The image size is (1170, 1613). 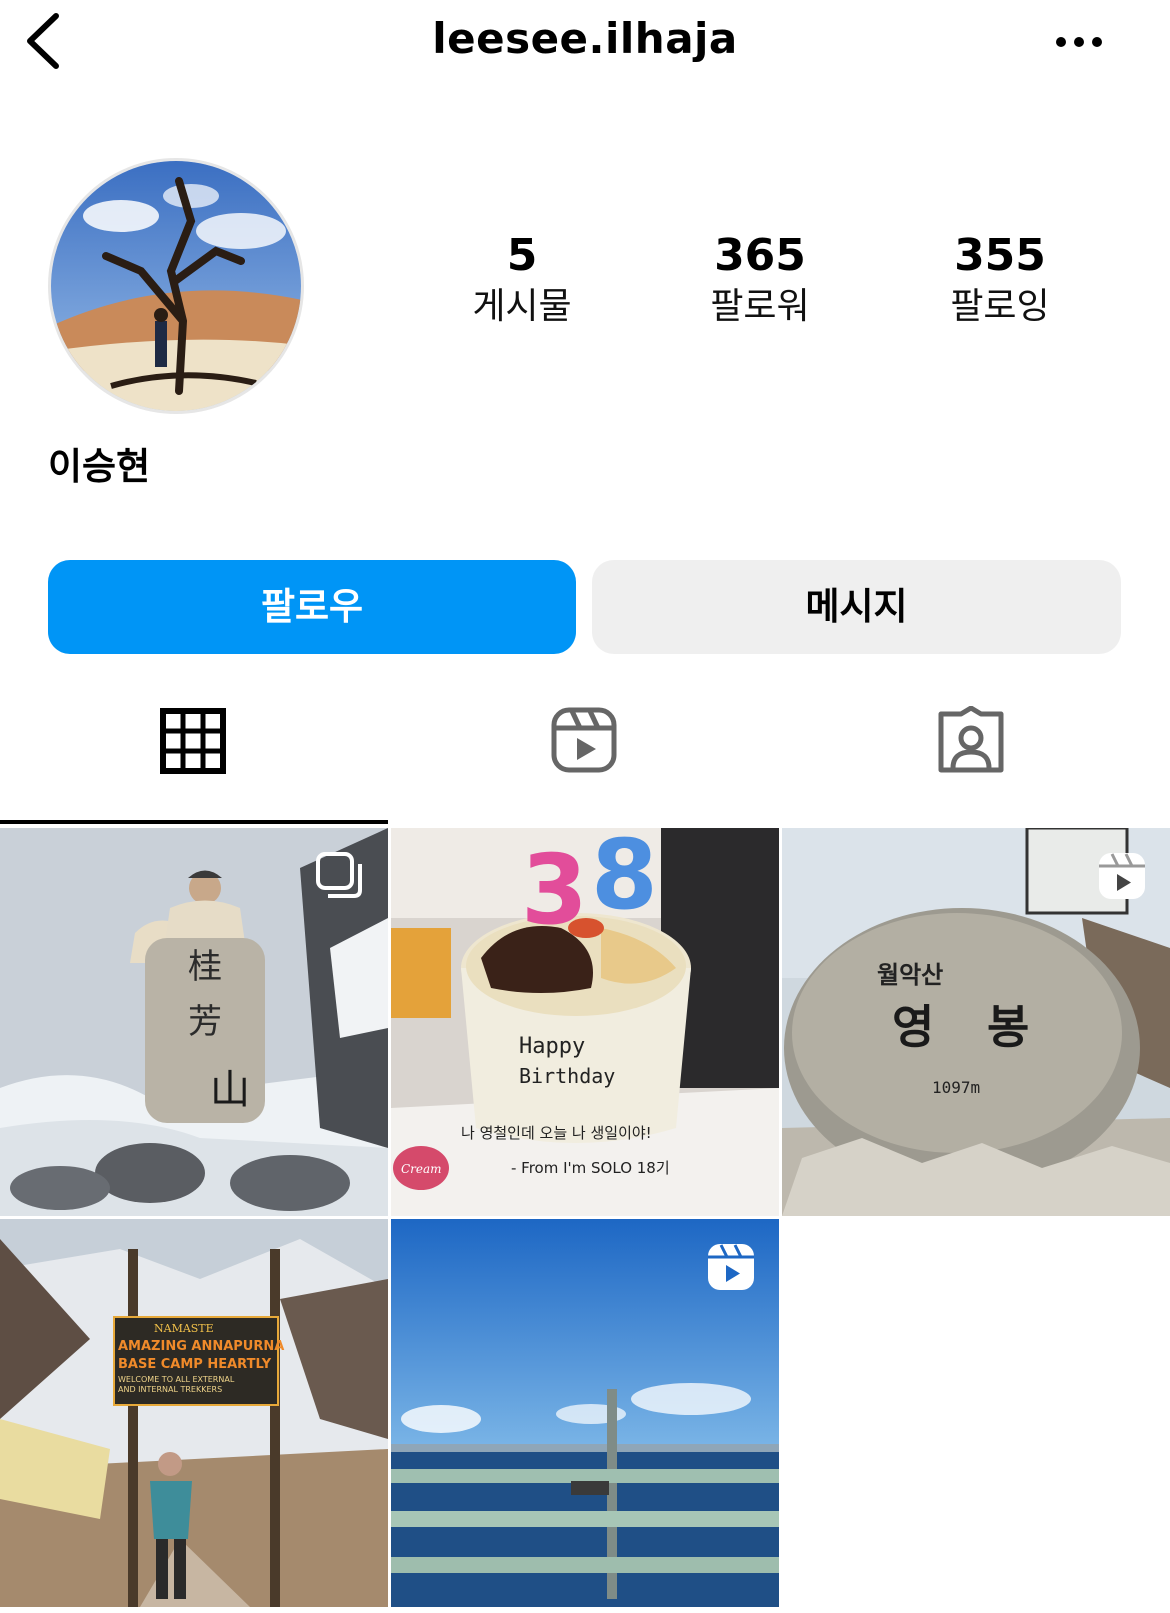 What do you see at coordinates (194, 822) in the screenshot?
I see `selected-tab-indicator` at bounding box center [194, 822].